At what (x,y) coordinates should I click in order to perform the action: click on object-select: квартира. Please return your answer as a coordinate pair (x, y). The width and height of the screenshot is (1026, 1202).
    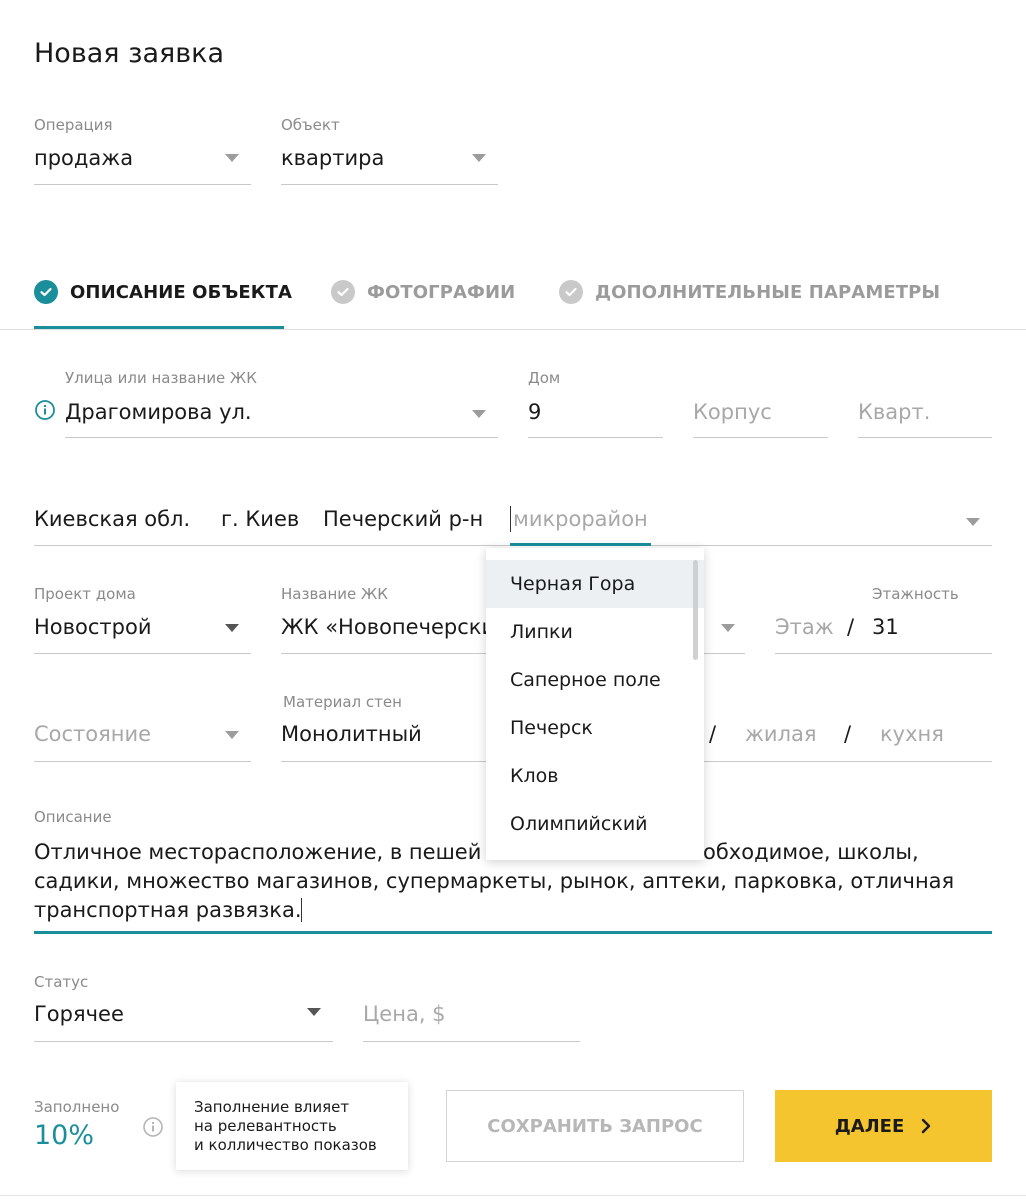
    Looking at the image, I should click on (389, 163).